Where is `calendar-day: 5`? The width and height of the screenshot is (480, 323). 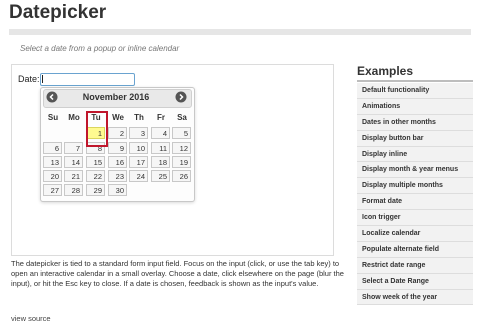
calendar-day: 5 is located at coordinates (181, 133).